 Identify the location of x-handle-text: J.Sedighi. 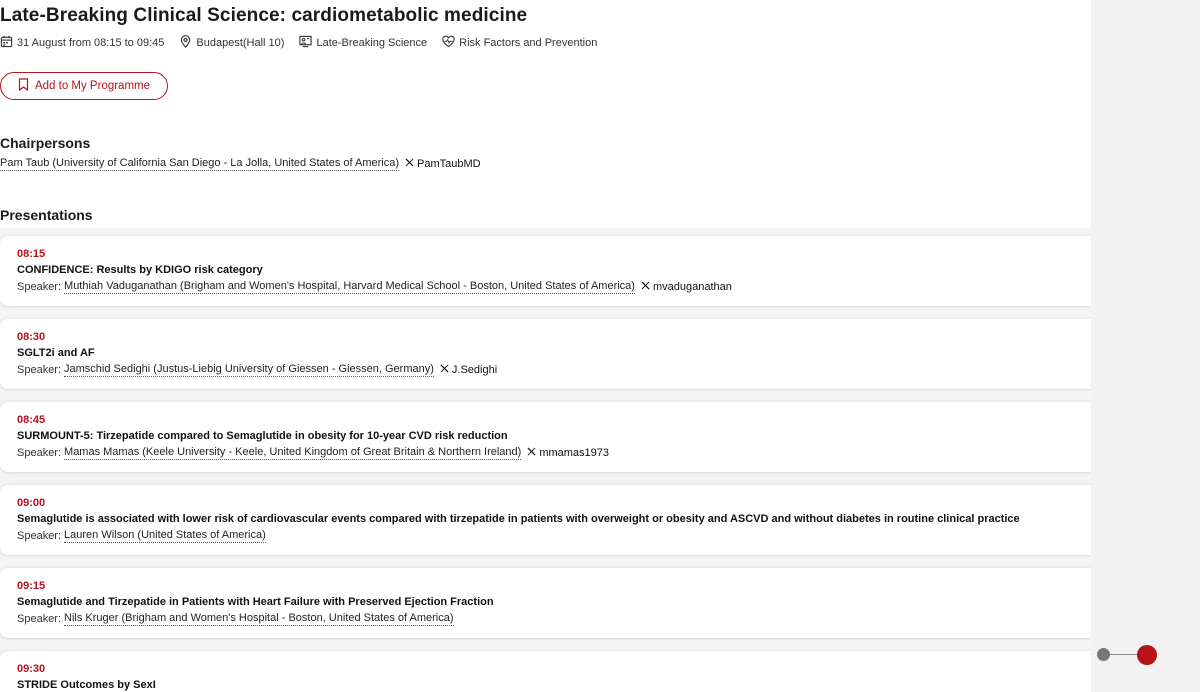
(474, 370).